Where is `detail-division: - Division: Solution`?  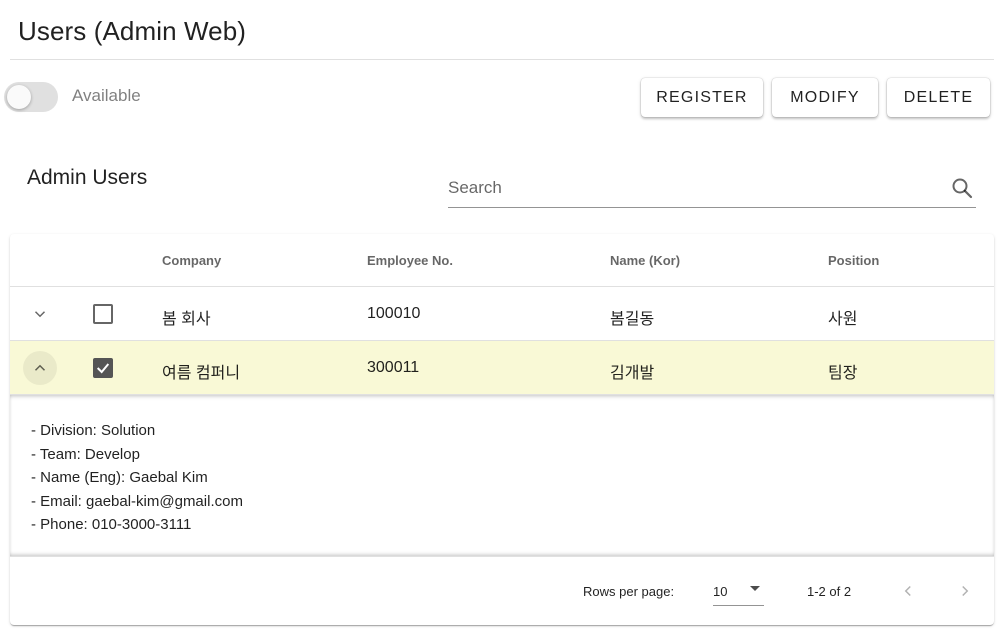
detail-division: - Division: Solution is located at coordinates (93, 430).